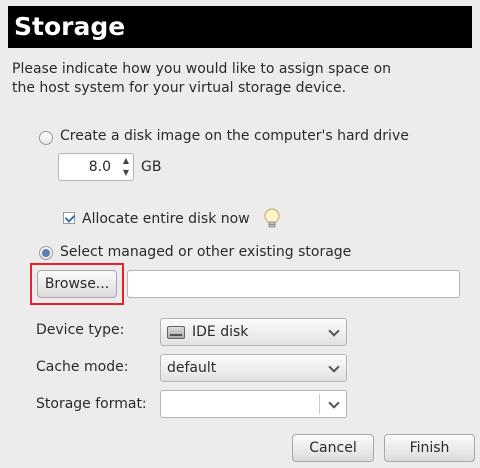  Describe the element at coordinates (126, 173) in the screenshot. I see `spin-down-icon: ▼` at that location.